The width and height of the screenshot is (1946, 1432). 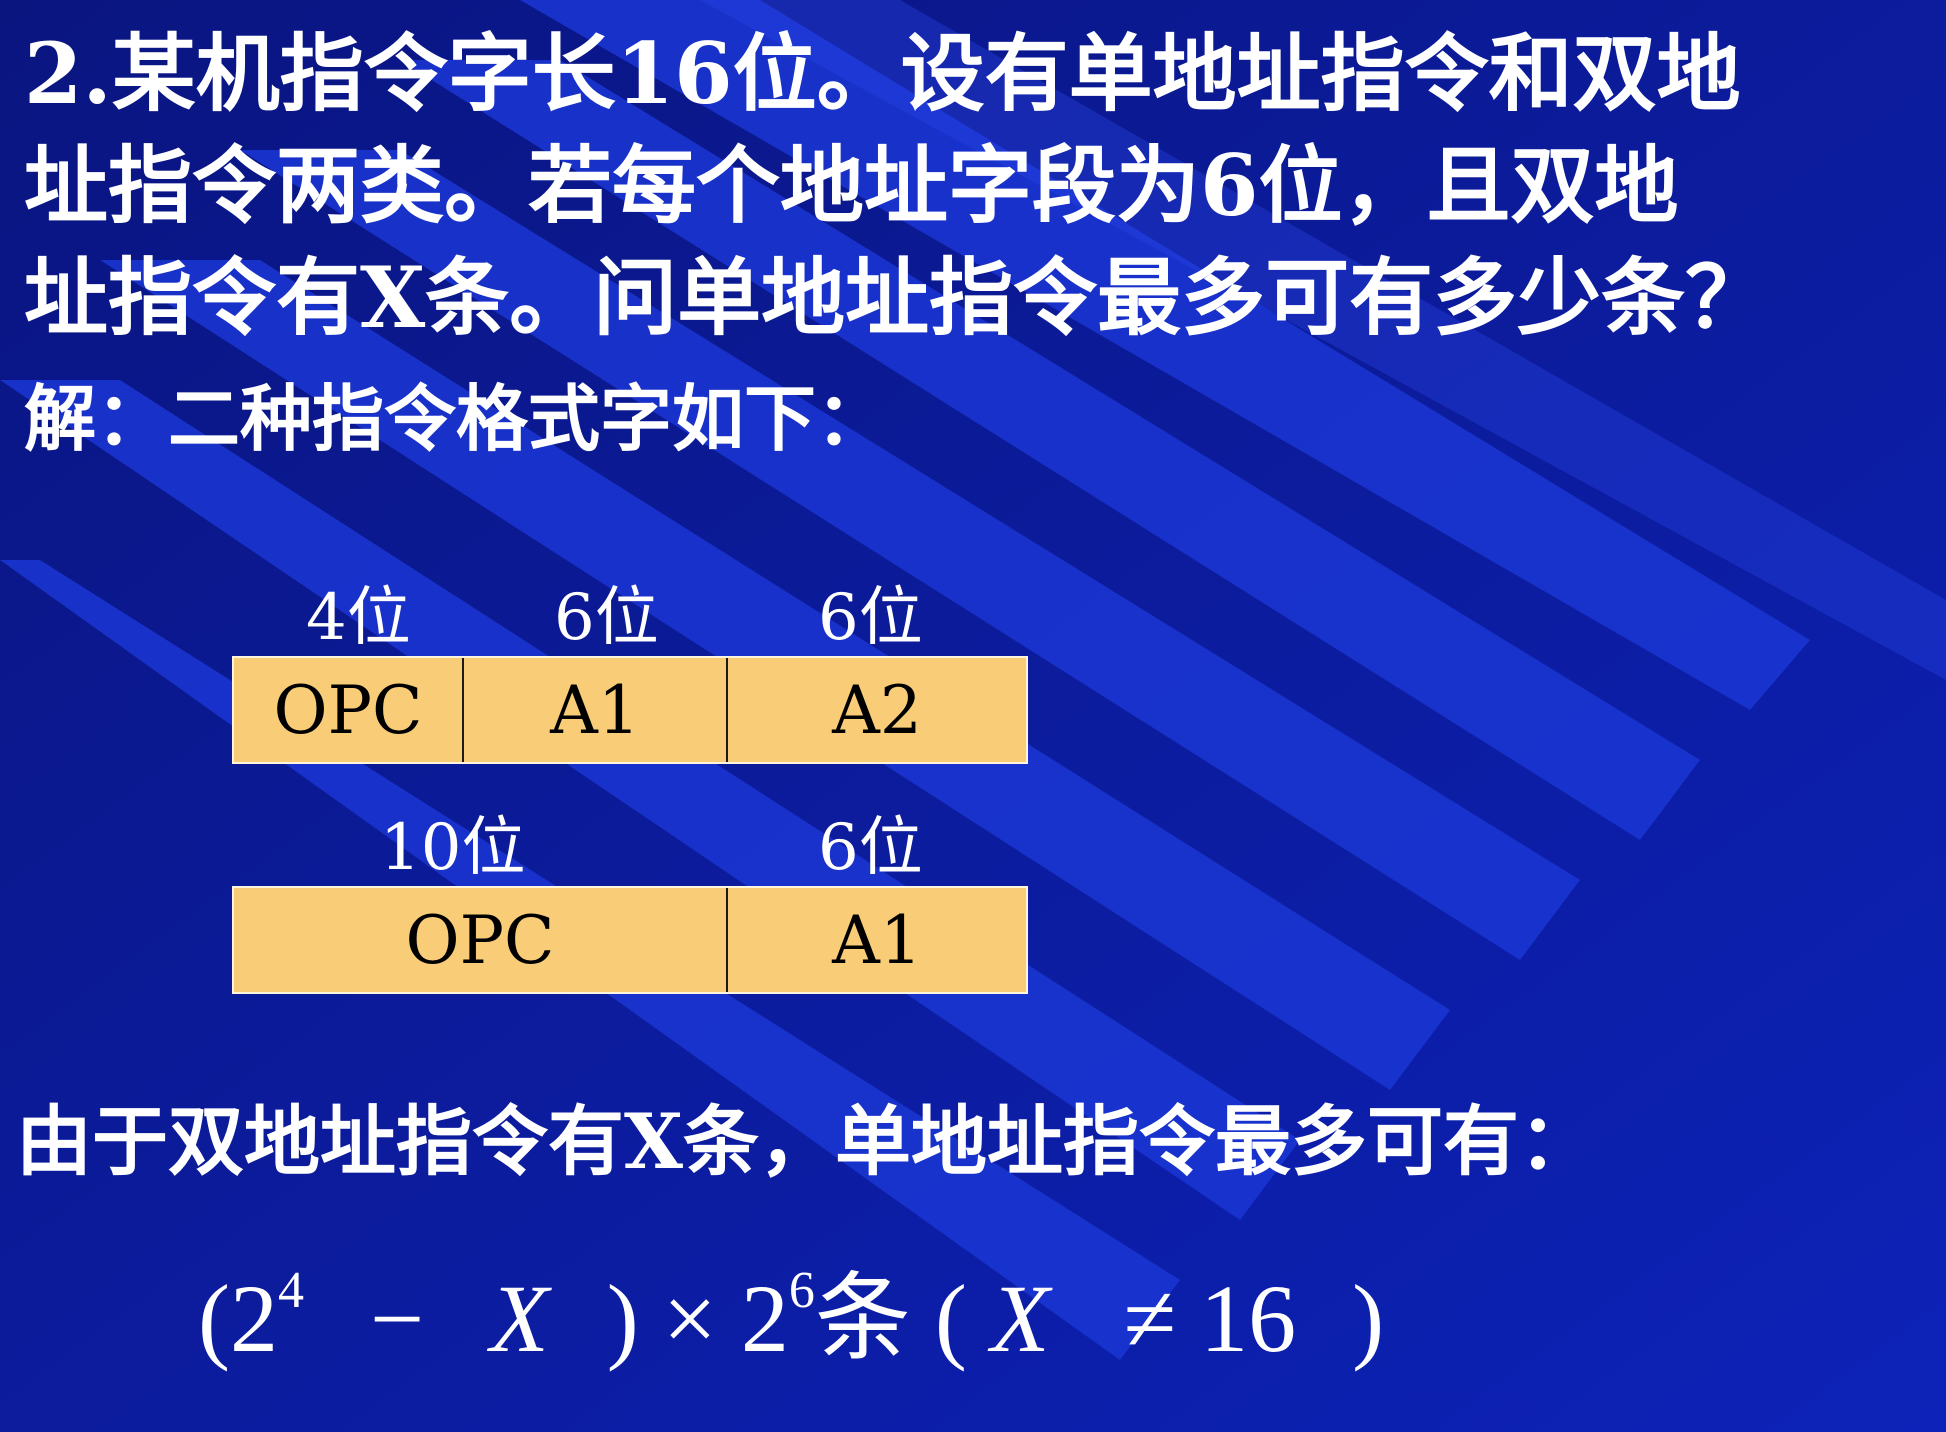 I want to click on field-a2: A2, so click(x=877, y=710).